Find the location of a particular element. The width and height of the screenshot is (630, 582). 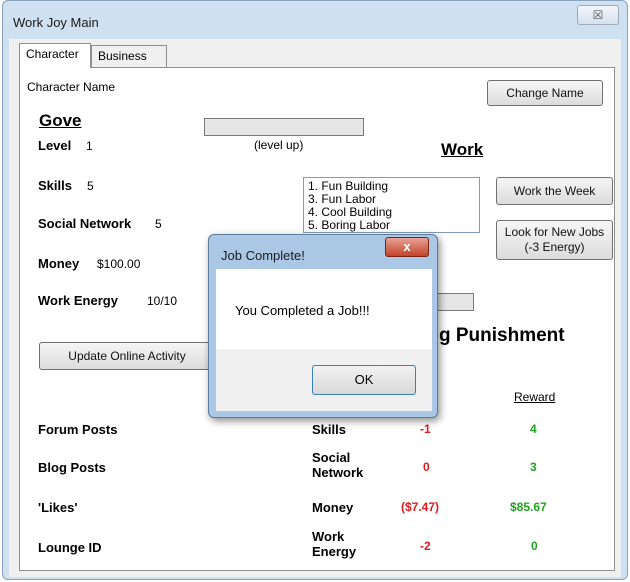

character-name-label: Character Name is located at coordinates (71, 87).